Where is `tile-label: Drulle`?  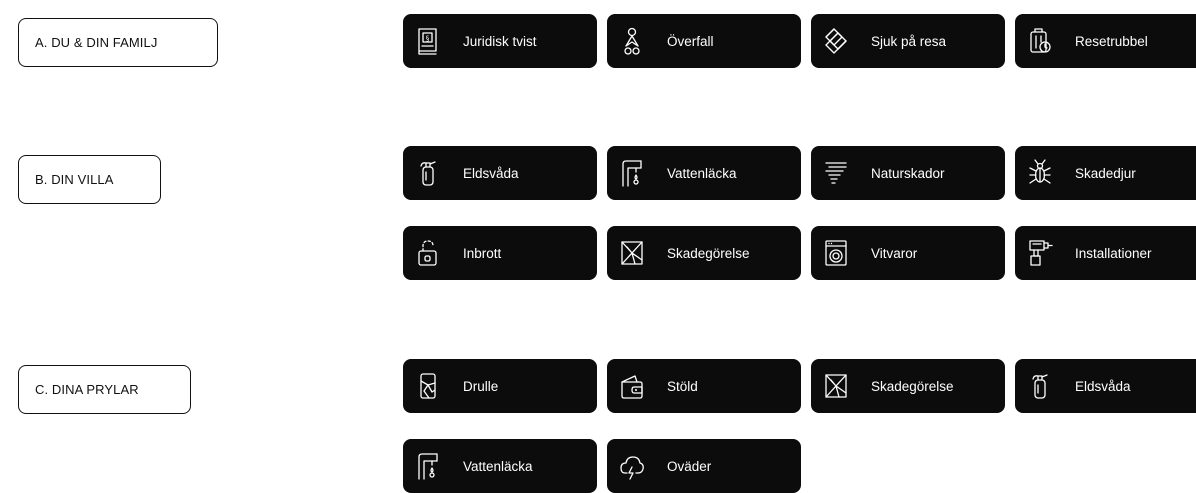
tile-label: Drulle is located at coordinates (481, 386).